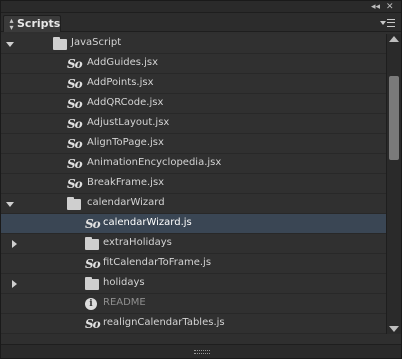 The height and width of the screenshot is (359, 402). I want to click on tree-folder-row: extraHolidays, so click(193, 244).